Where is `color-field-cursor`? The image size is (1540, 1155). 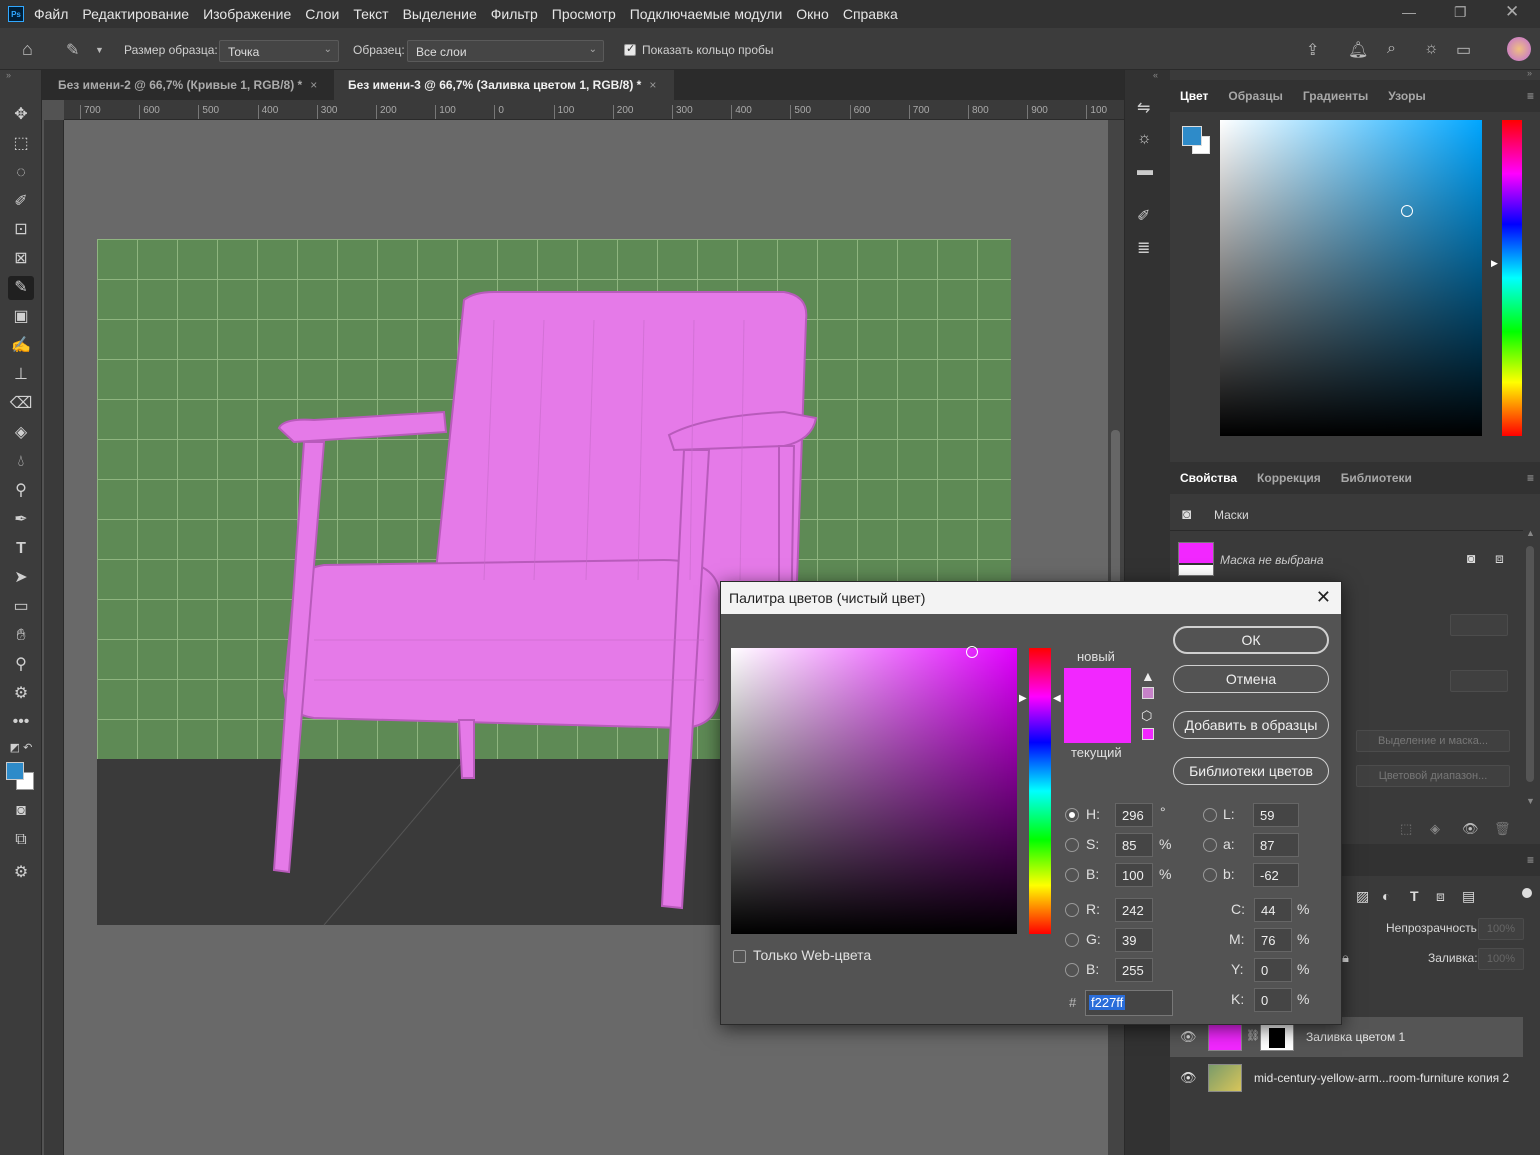
color-field-cursor is located at coordinates (972, 652).